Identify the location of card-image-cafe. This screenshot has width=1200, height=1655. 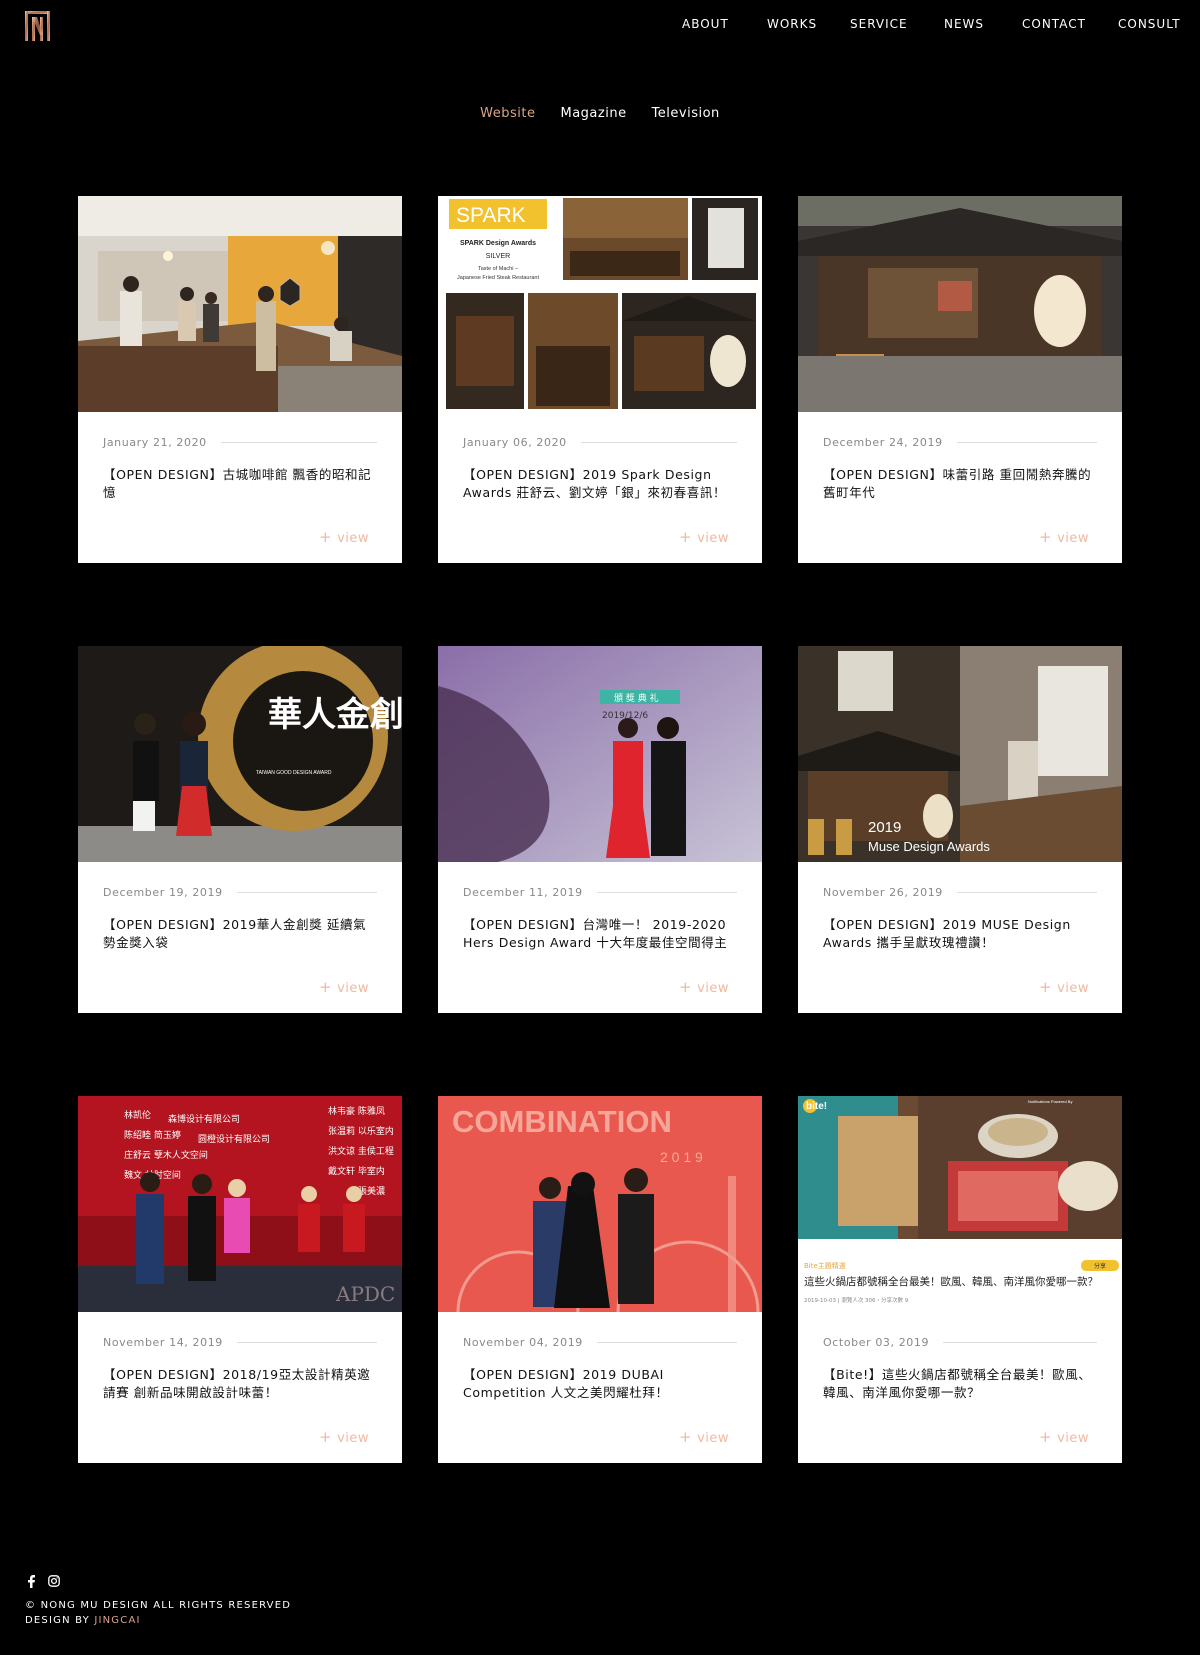
(240, 304).